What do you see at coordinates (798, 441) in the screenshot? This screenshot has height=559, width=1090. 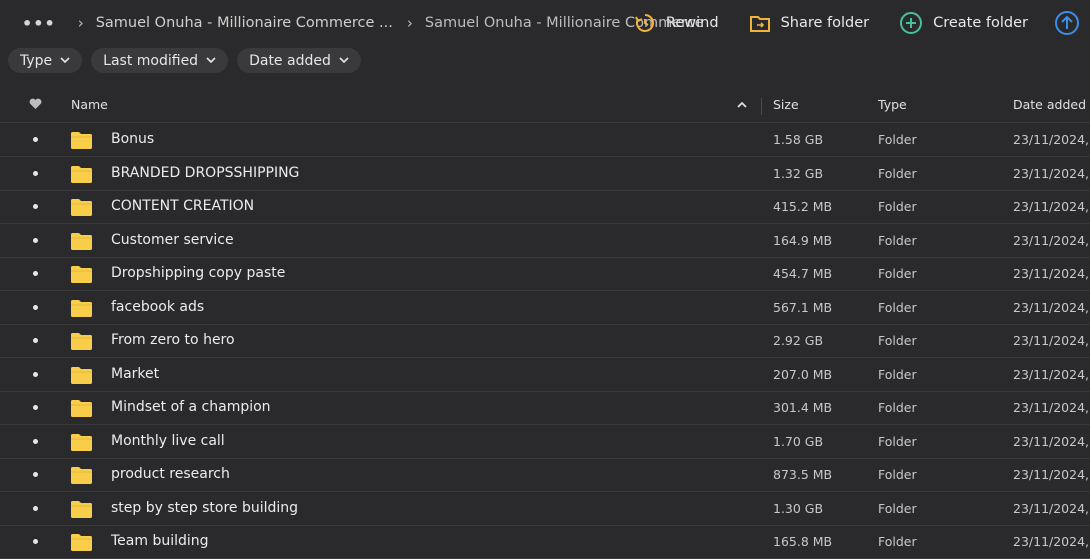 I see `folder-size: 1.70 GB` at bounding box center [798, 441].